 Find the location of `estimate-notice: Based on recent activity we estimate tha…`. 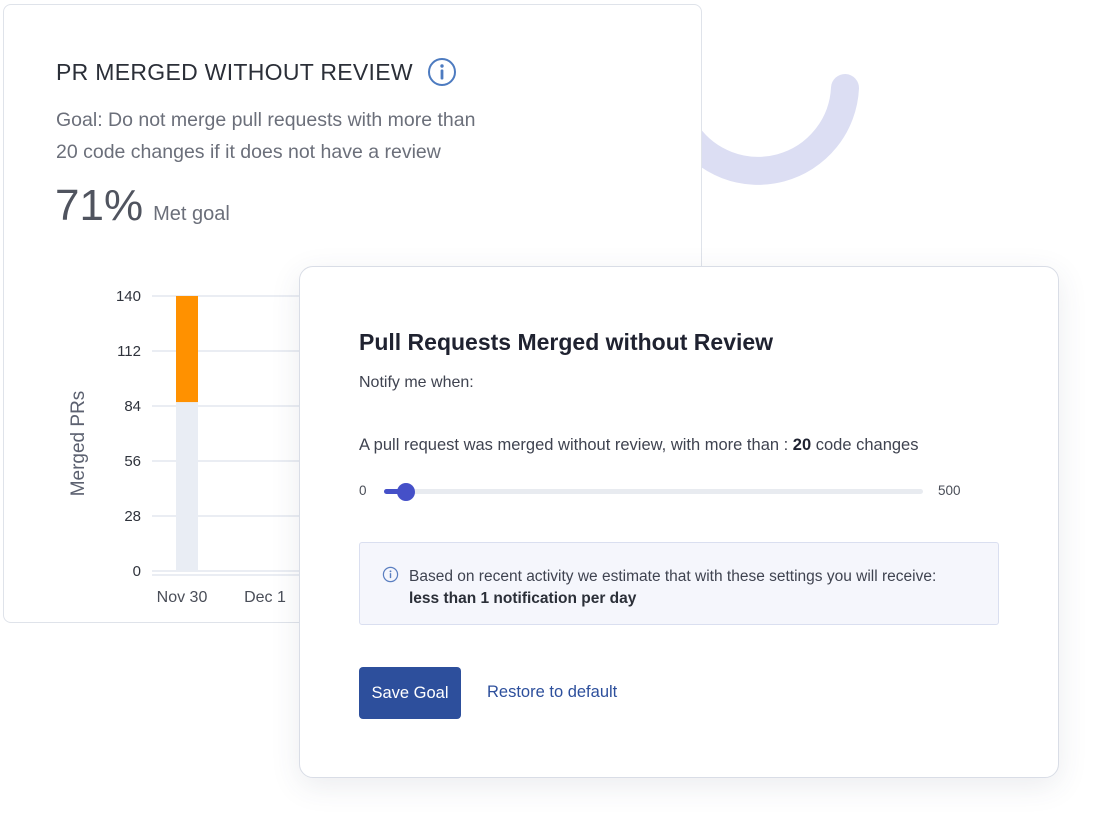

estimate-notice: Based on recent activity we estimate tha… is located at coordinates (679, 583).